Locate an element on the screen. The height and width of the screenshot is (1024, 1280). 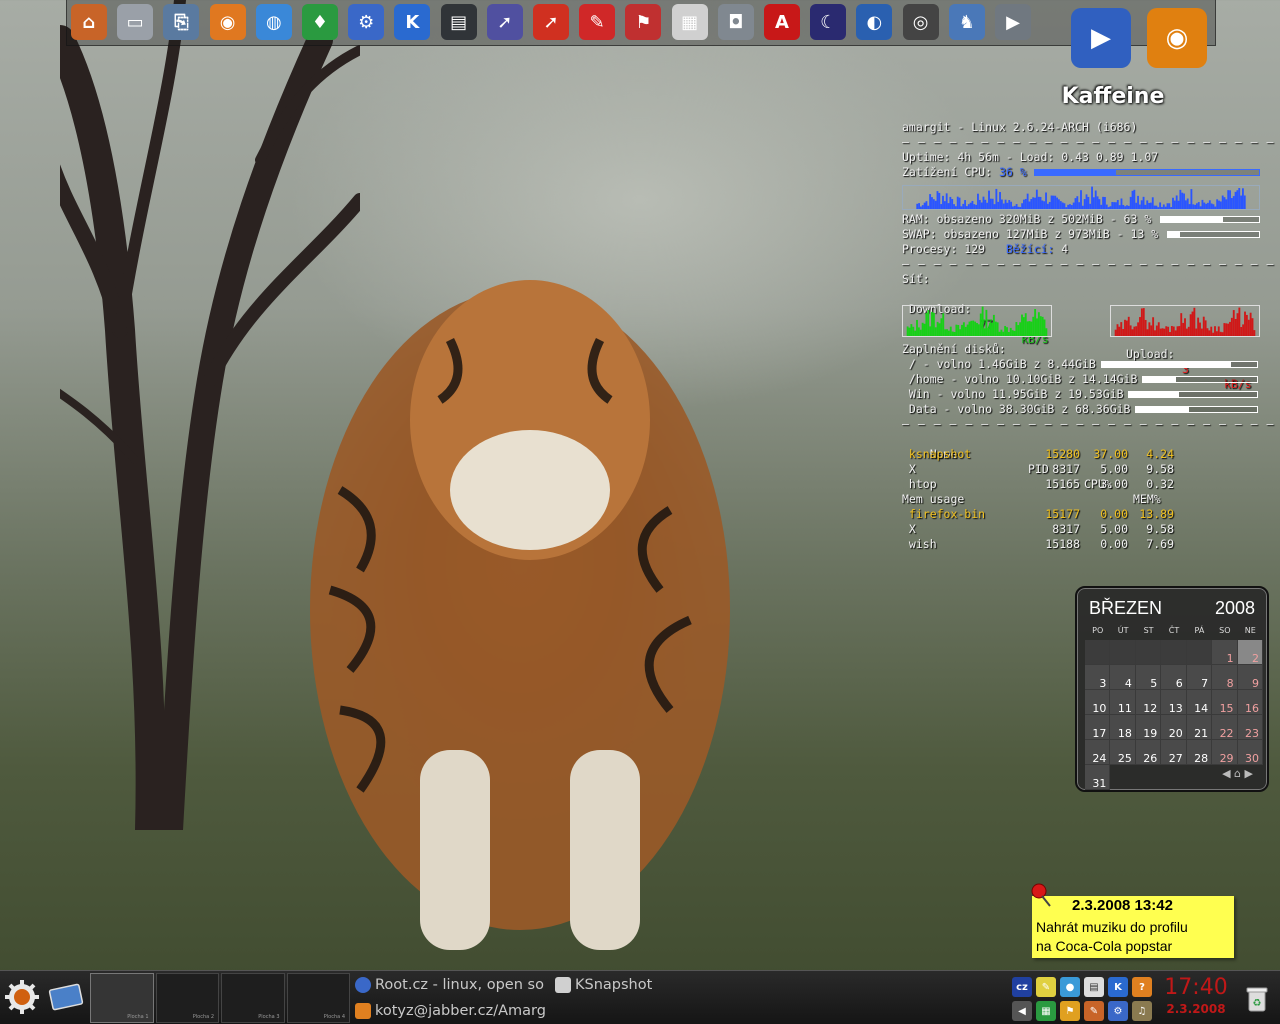
calendar-day: 3 is located at coordinates (1098, 677).